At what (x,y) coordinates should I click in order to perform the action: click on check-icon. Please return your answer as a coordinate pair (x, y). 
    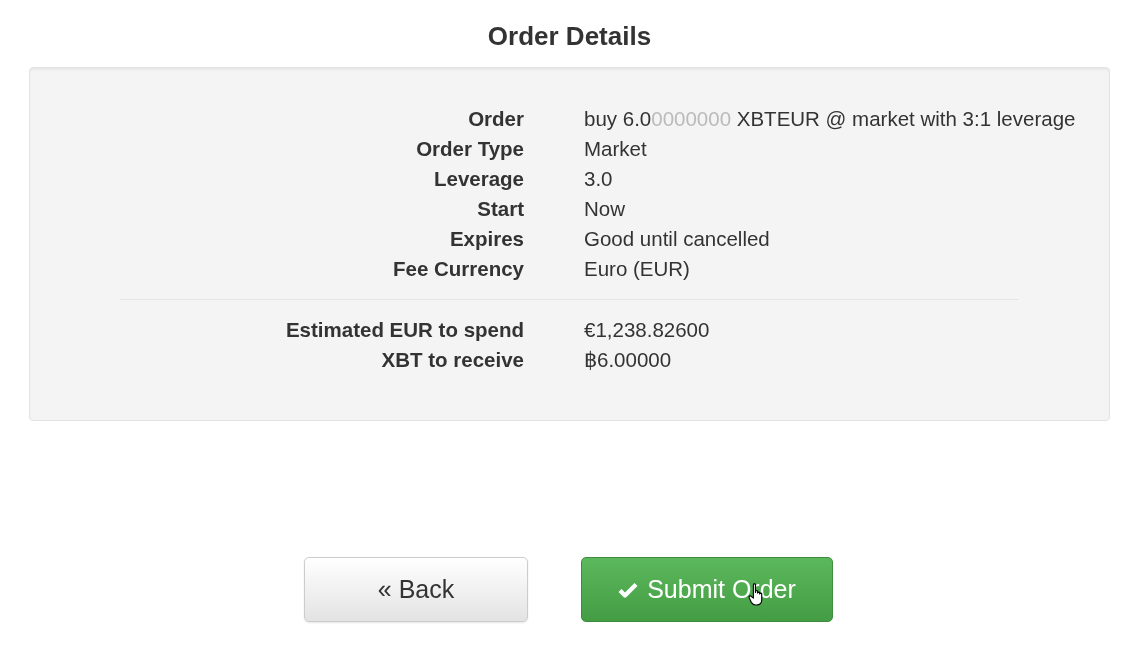
    Looking at the image, I should click on (628, 589).